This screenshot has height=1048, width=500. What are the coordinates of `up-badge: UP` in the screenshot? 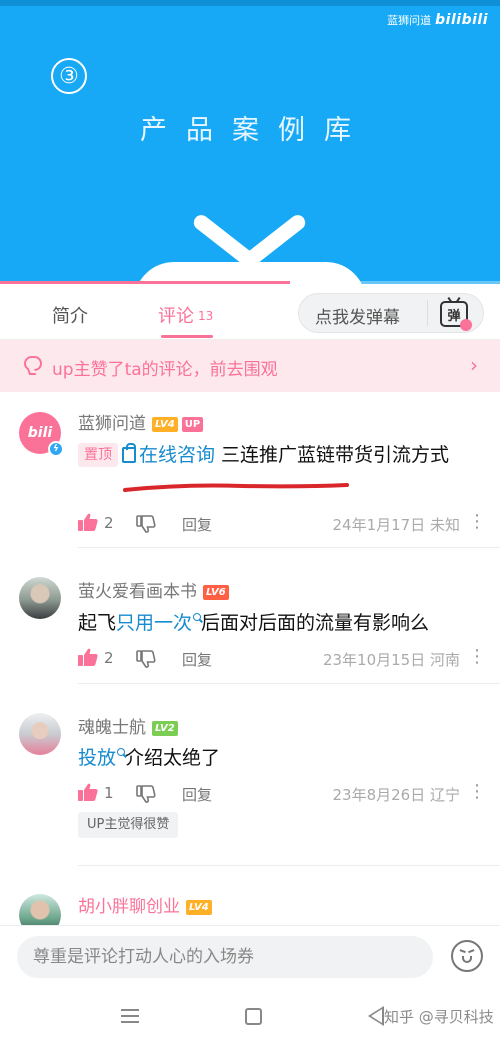 It's located at (192, 424).